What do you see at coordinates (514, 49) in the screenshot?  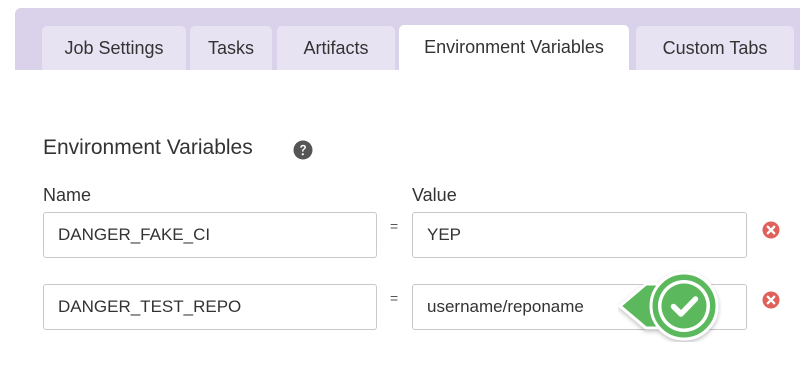 I see `tab-environment-variables: Environment Variables` at bounding box center [514, 49].